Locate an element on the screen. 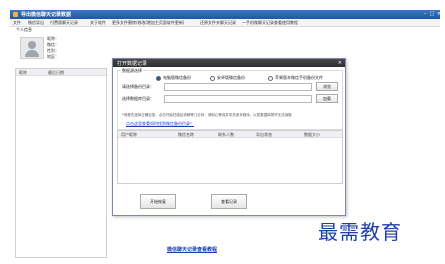 This screenshot has height=264, width=445. menu-about: 关于软件 is located at coordinates (98, 23).